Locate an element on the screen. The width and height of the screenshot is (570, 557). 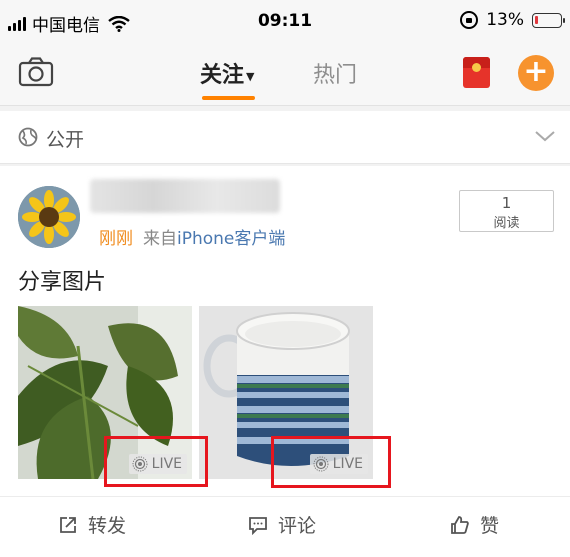
post-actions: 转发 评论 赞 is located at coordinates (285, 526).